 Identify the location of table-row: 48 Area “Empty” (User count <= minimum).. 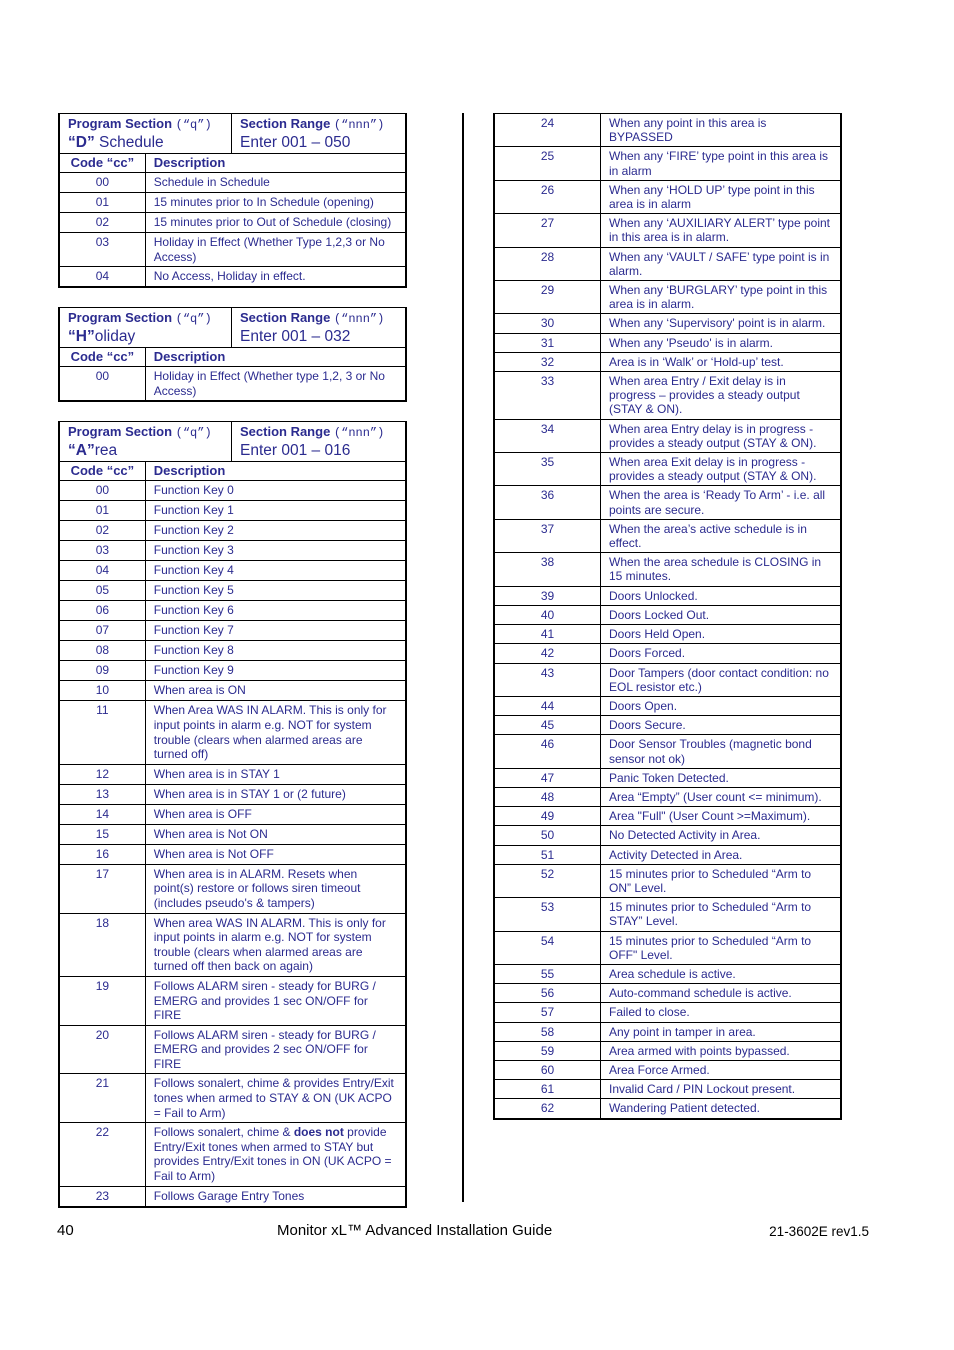
(667, 797).